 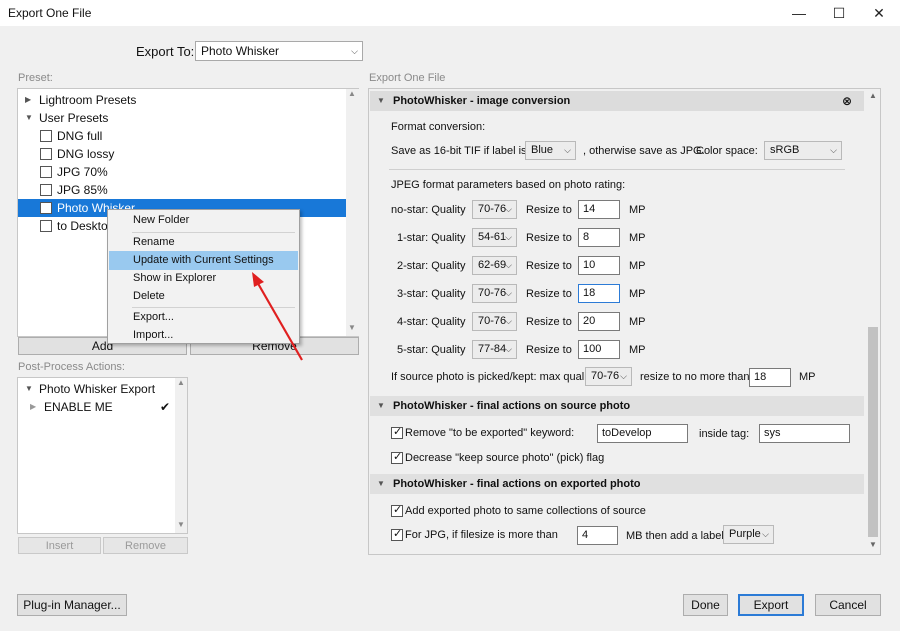 I want to click on add-collections-checkbox, so click(x=397, y=510).